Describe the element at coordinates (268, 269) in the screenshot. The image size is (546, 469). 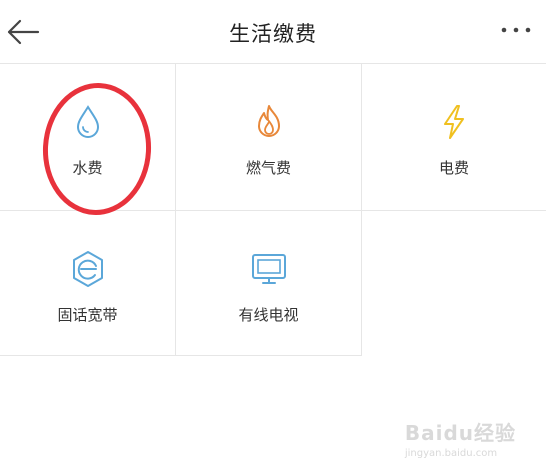
I see `tv-icon` at that location.